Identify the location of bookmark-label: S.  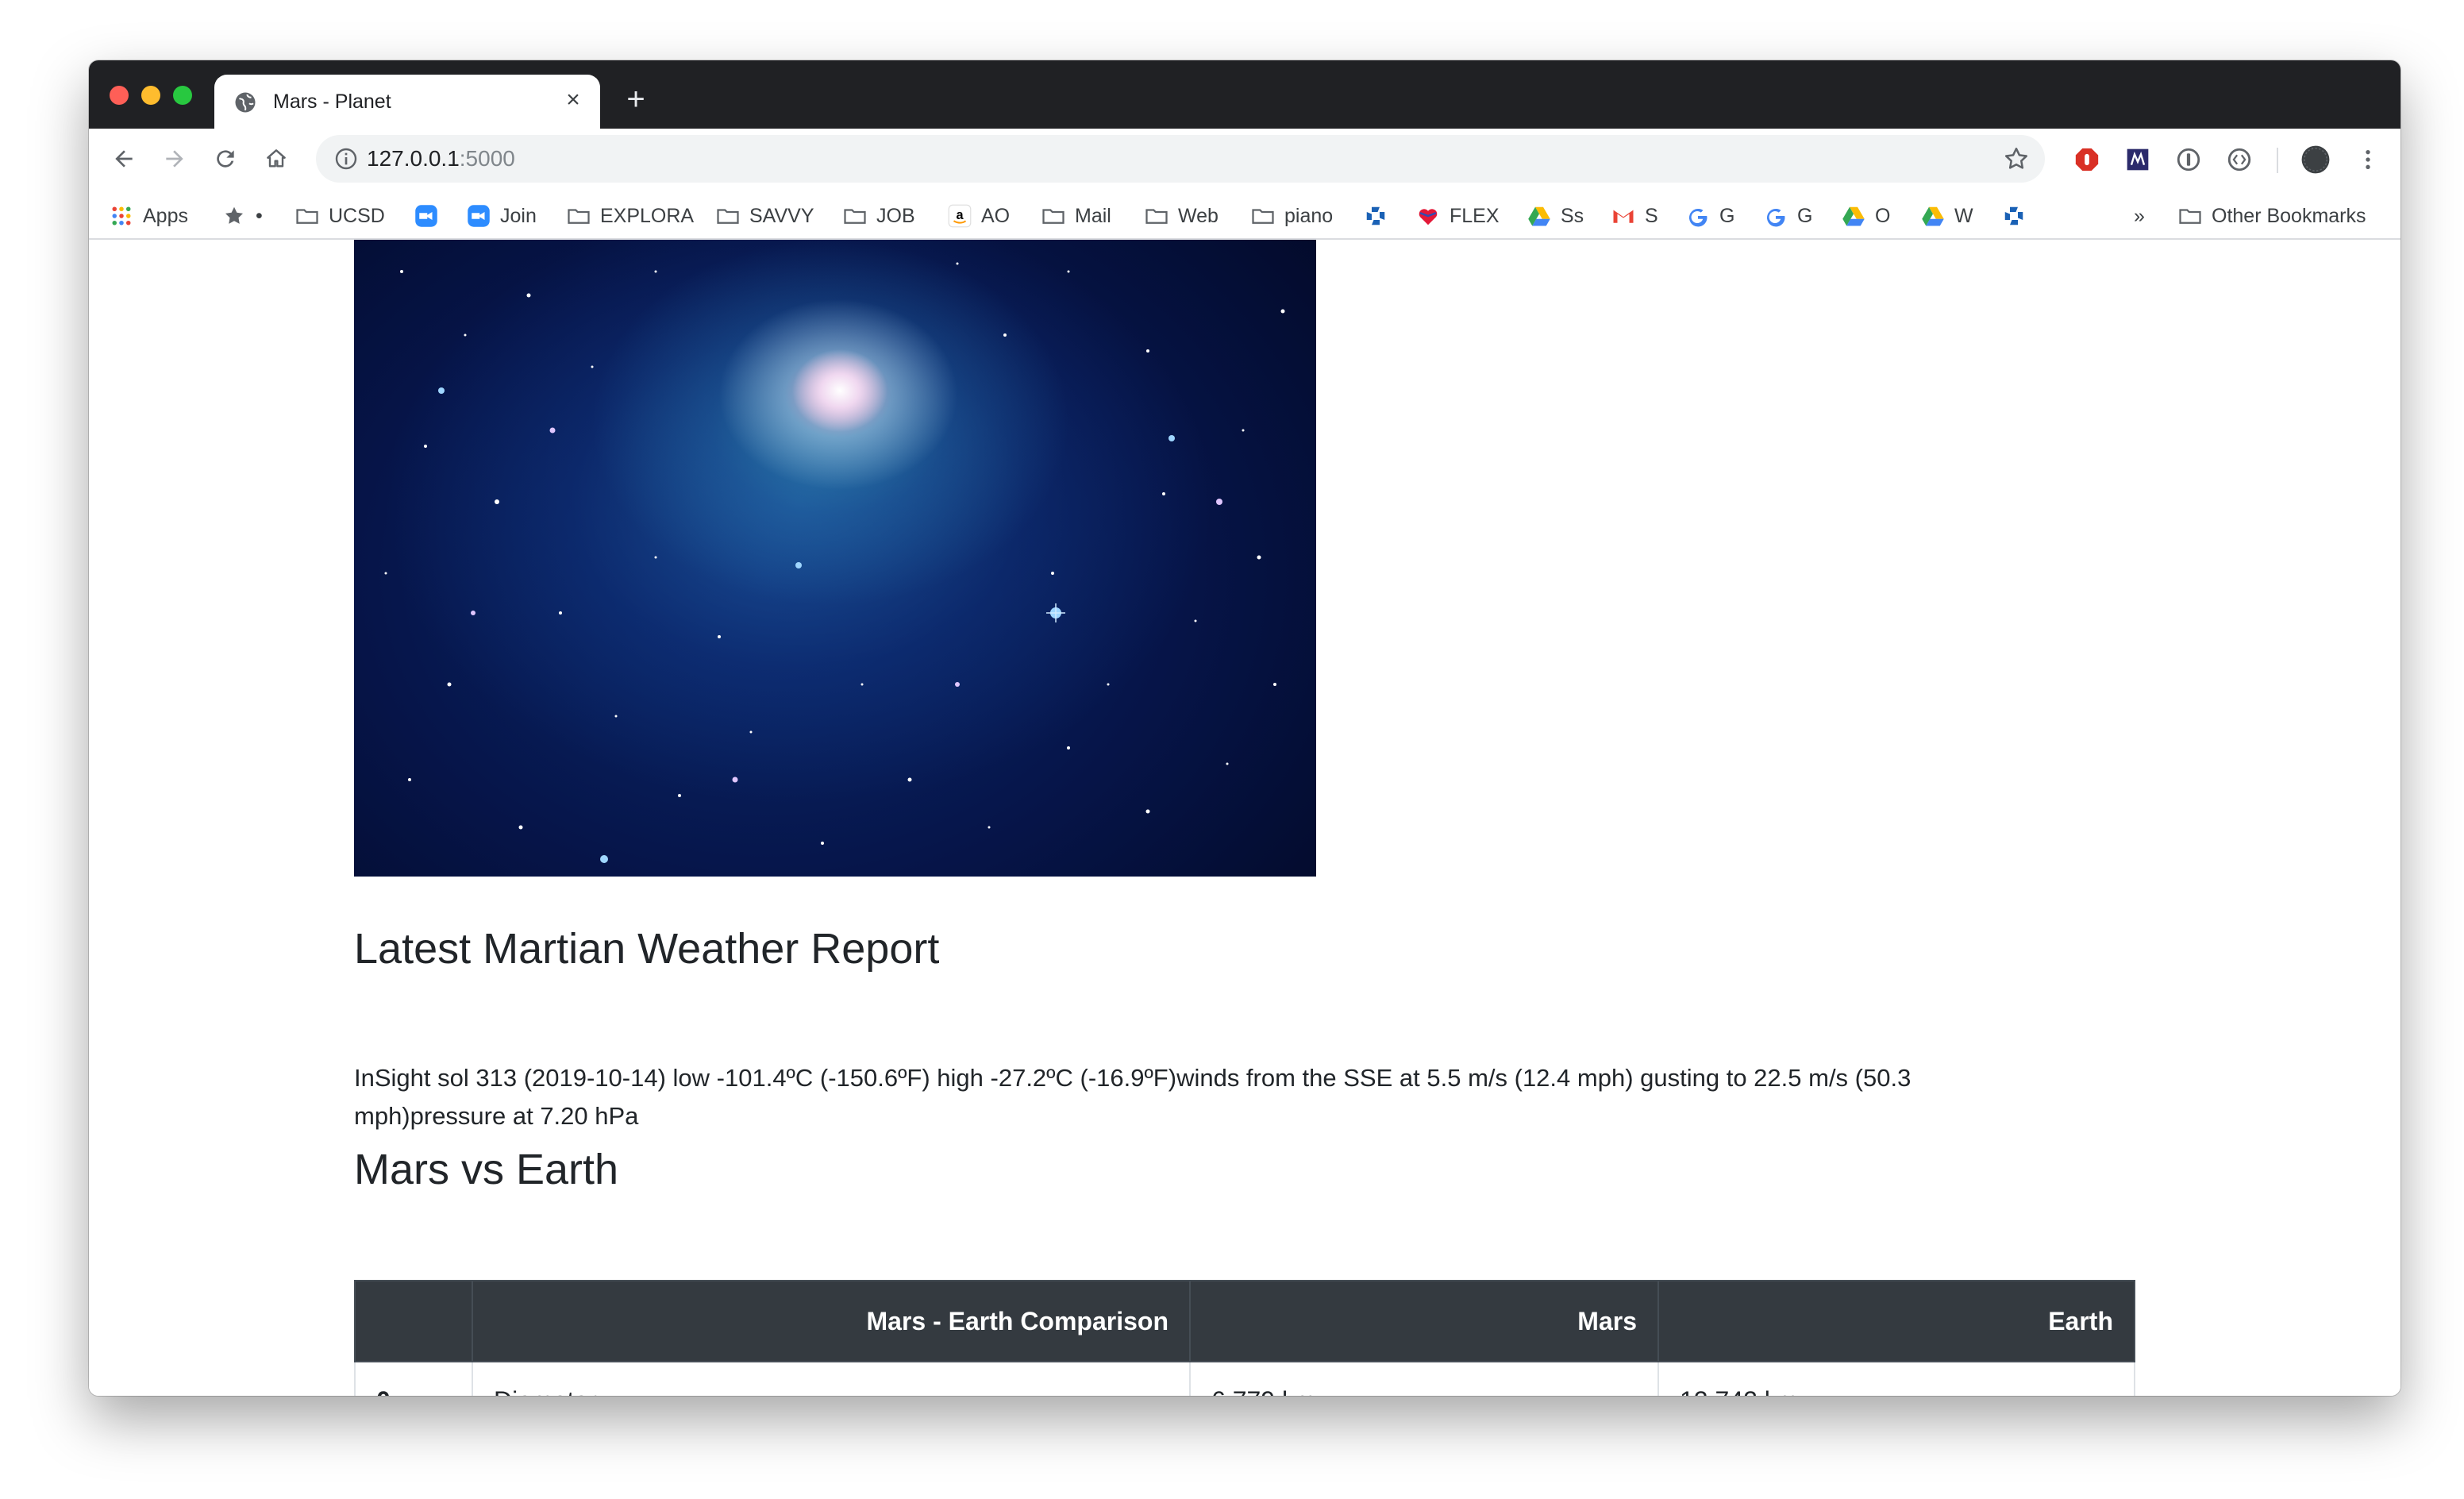
(1652, 215).